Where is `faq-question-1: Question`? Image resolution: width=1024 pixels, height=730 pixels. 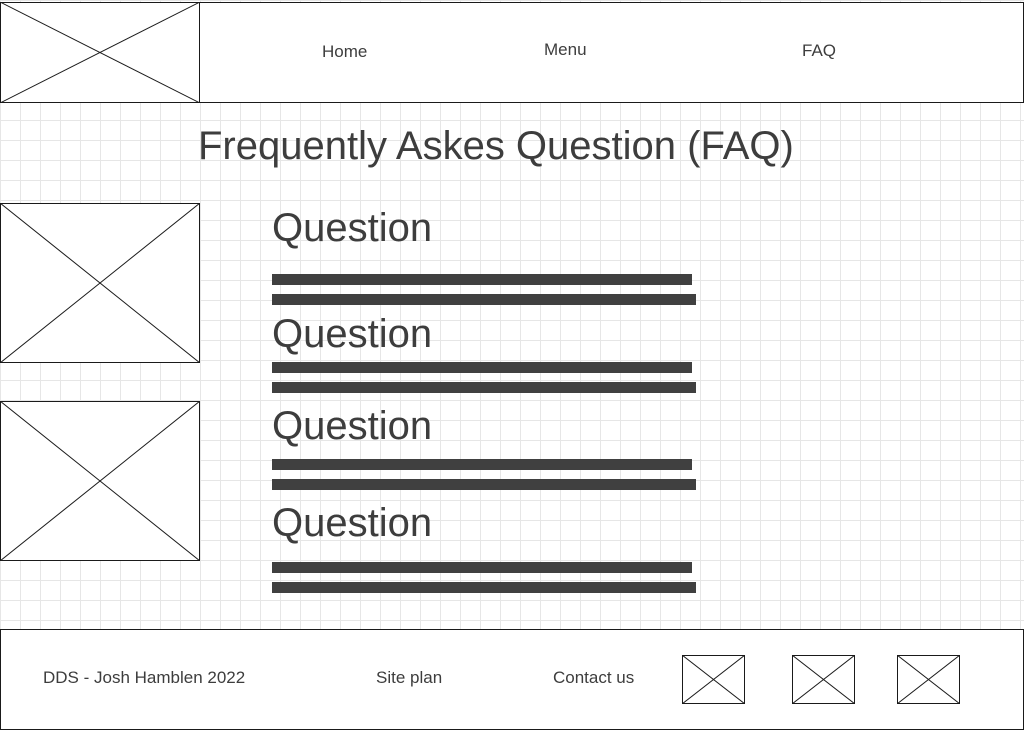 faq-question-1: Question is located at coordinates (352, 228).